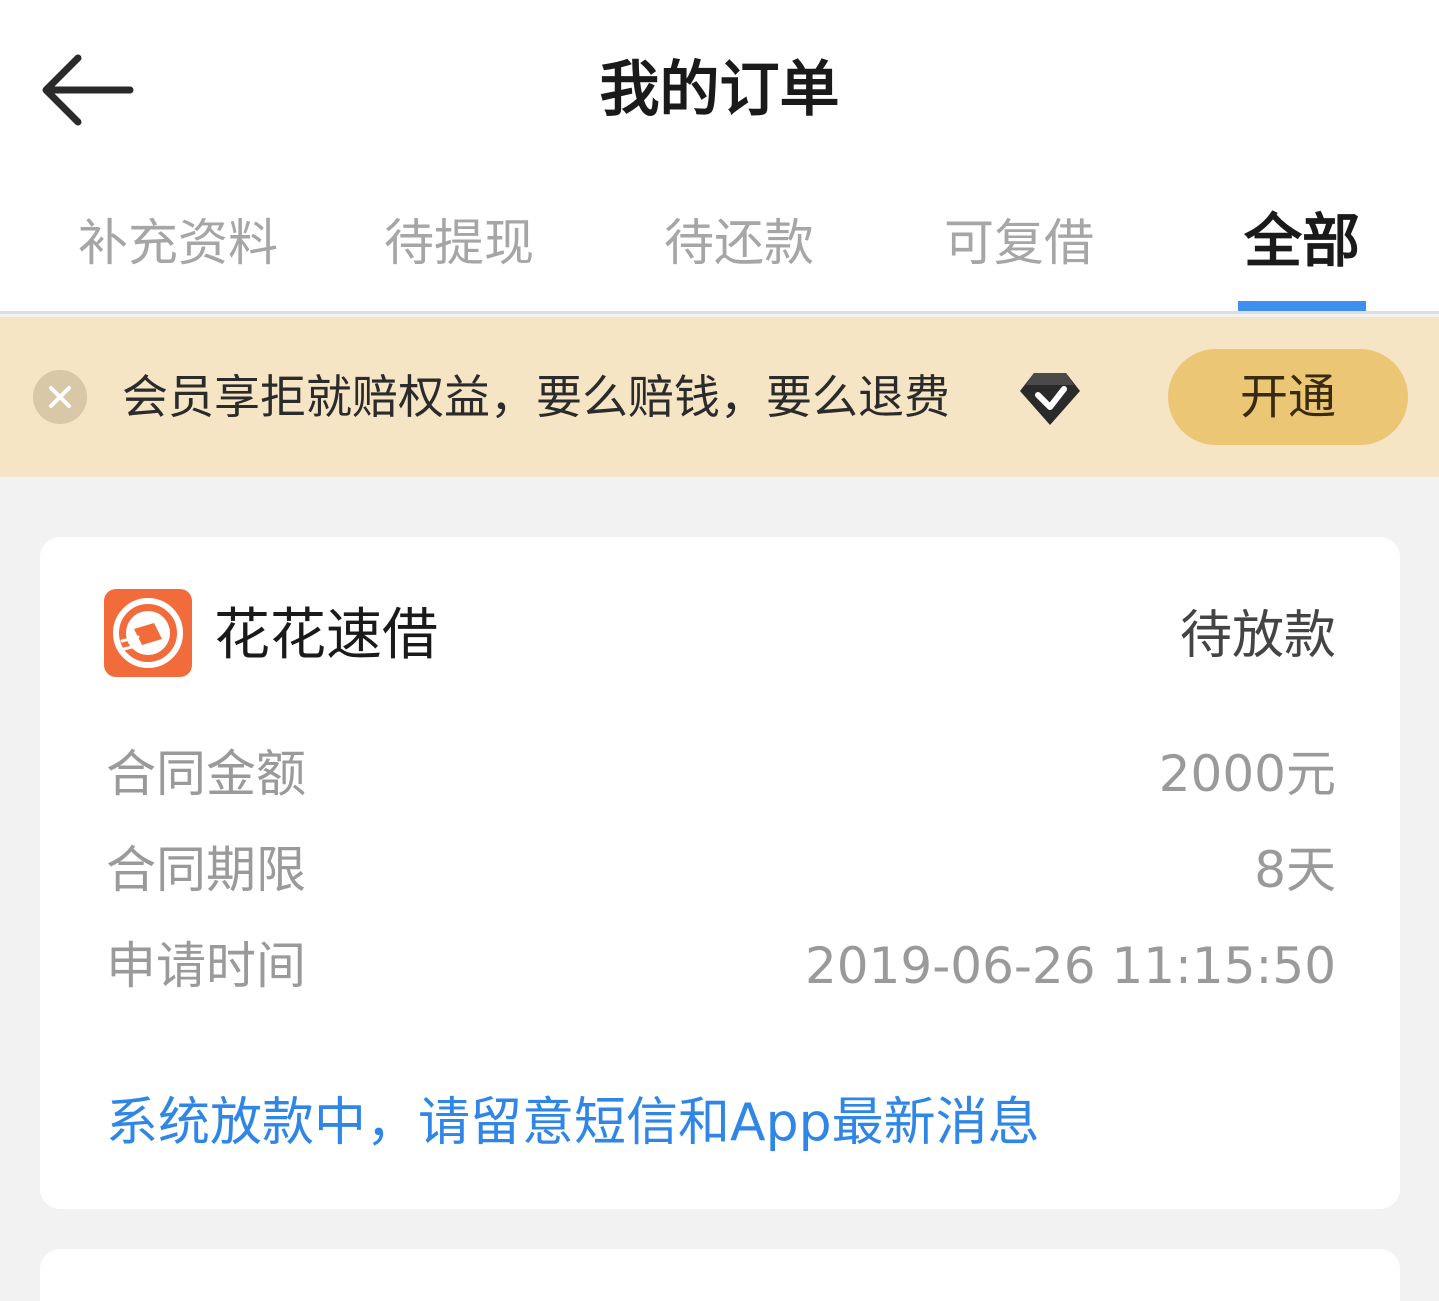  Describe the element at coordinates (573, 1123) in the screenshot. I see `order-notice: 系统放款中，请留意短信和App最新消息` at that location.